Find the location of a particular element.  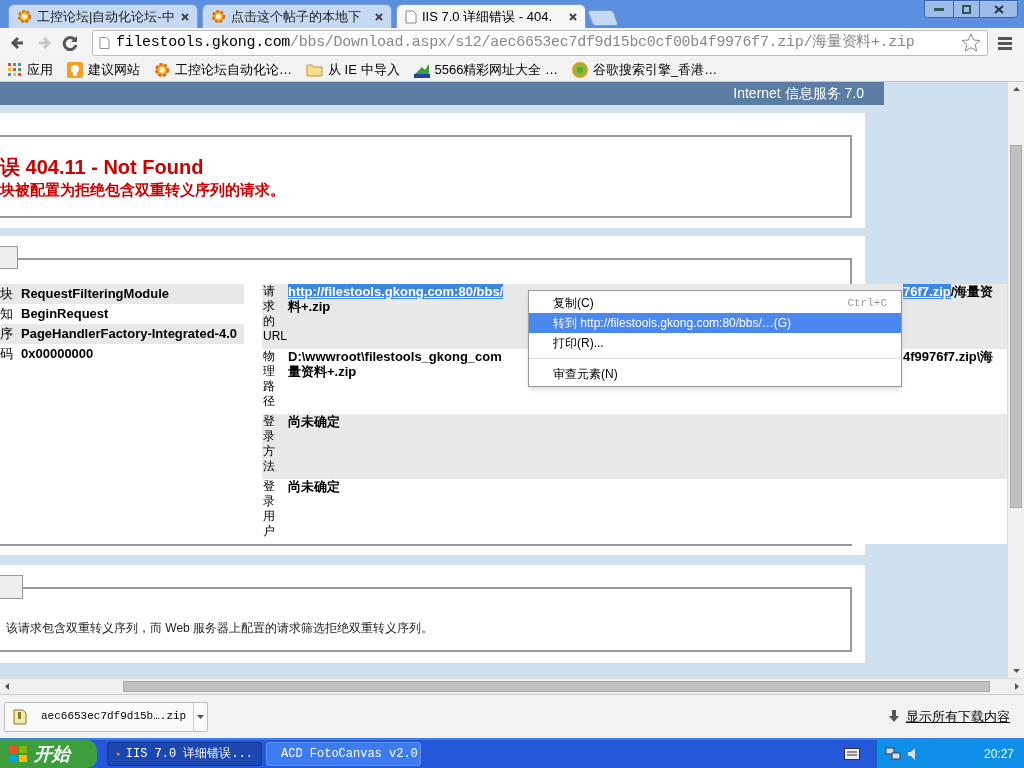

right-arrow-icon is located at coordinates (1017, 686).